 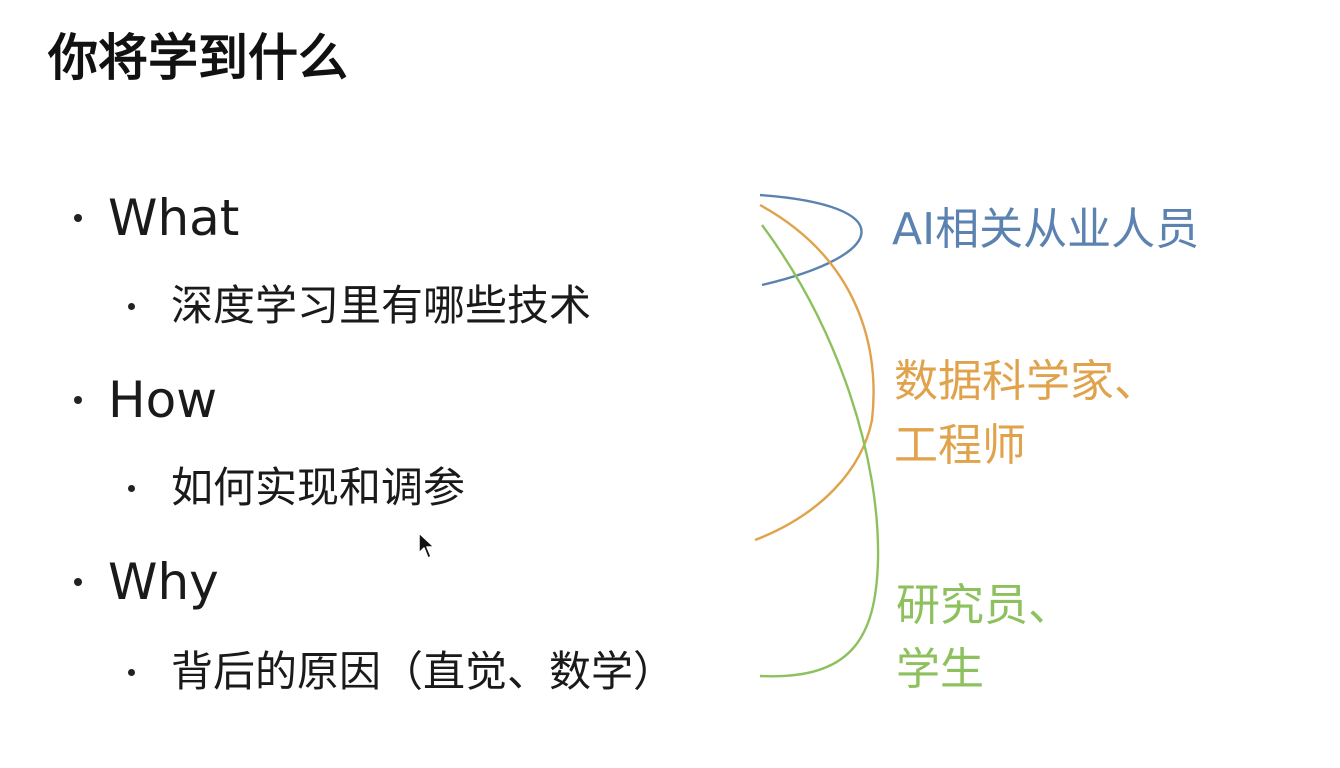 What do you see at coordinates (163, 400) in the screenshot?
I see `bullet-label: How` at bounding box center [163, 400].